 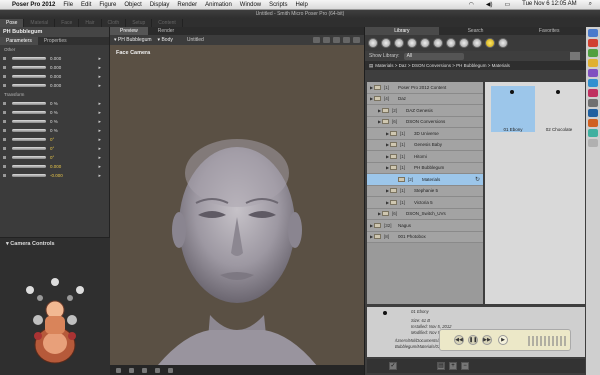 I want to click on menu-display: Display, so click(x=160, y=5).